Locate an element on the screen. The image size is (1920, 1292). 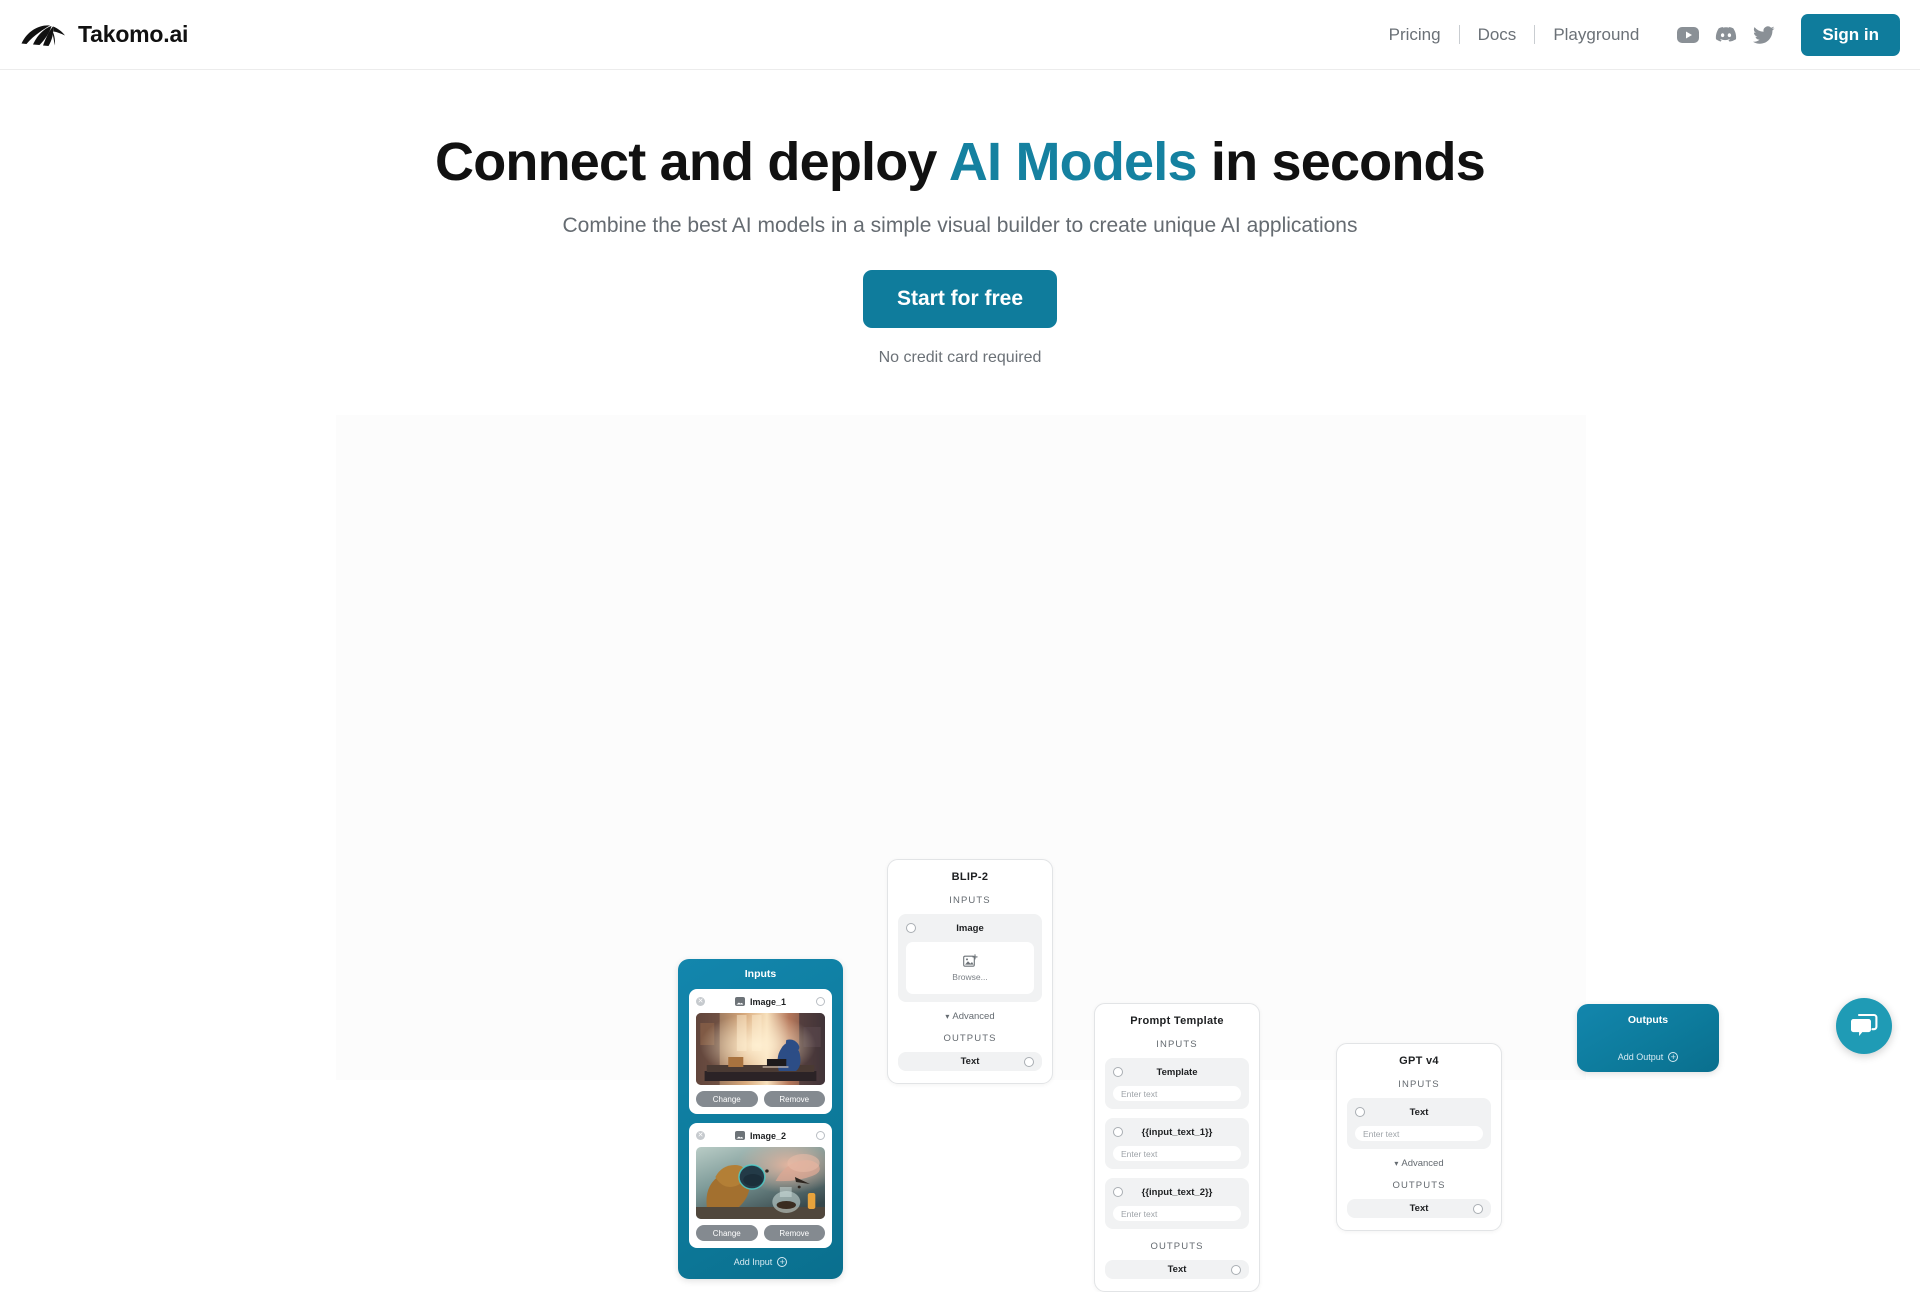
social-links is located at coordinates (1726, 35).